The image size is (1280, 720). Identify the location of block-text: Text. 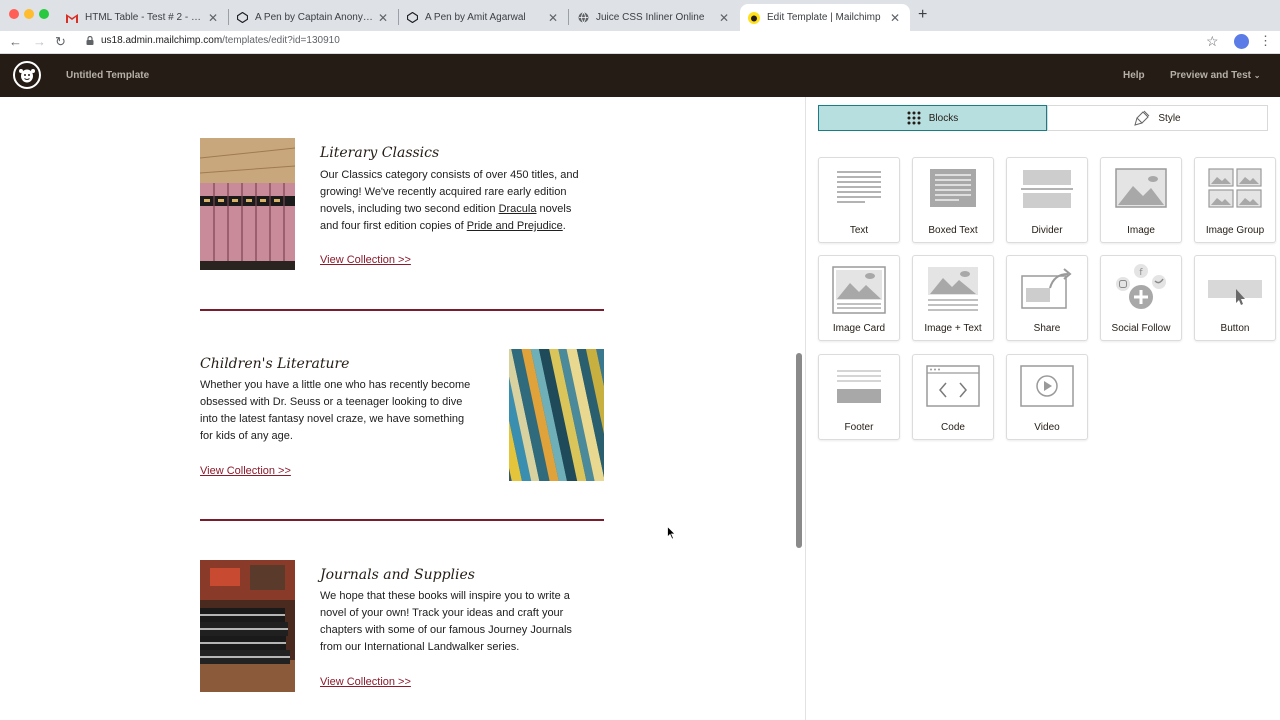
(859, 200).